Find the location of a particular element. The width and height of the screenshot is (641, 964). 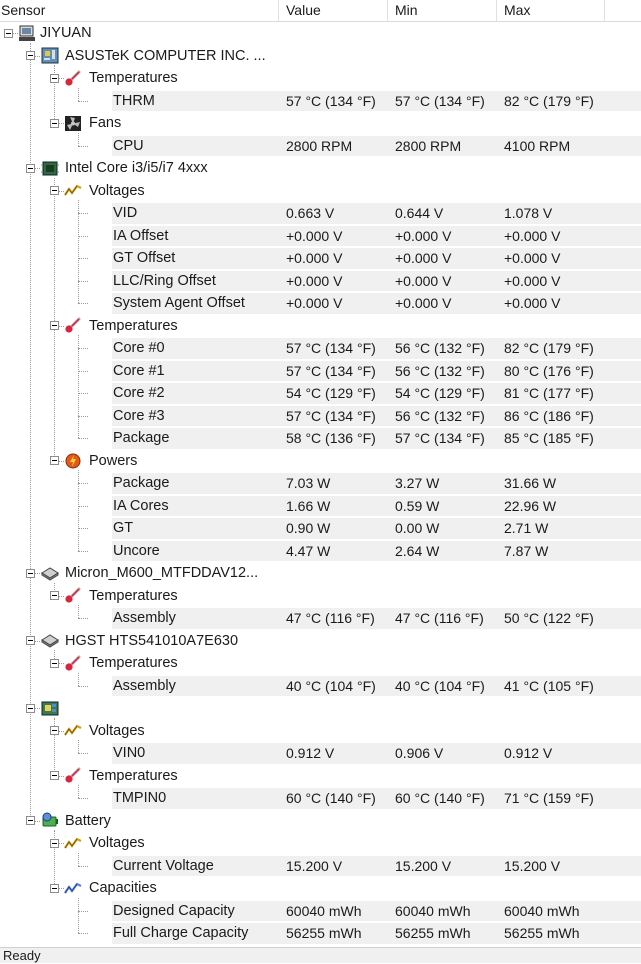

min-value: 47 °C (116 °F) is located at coordinates (439, 618).